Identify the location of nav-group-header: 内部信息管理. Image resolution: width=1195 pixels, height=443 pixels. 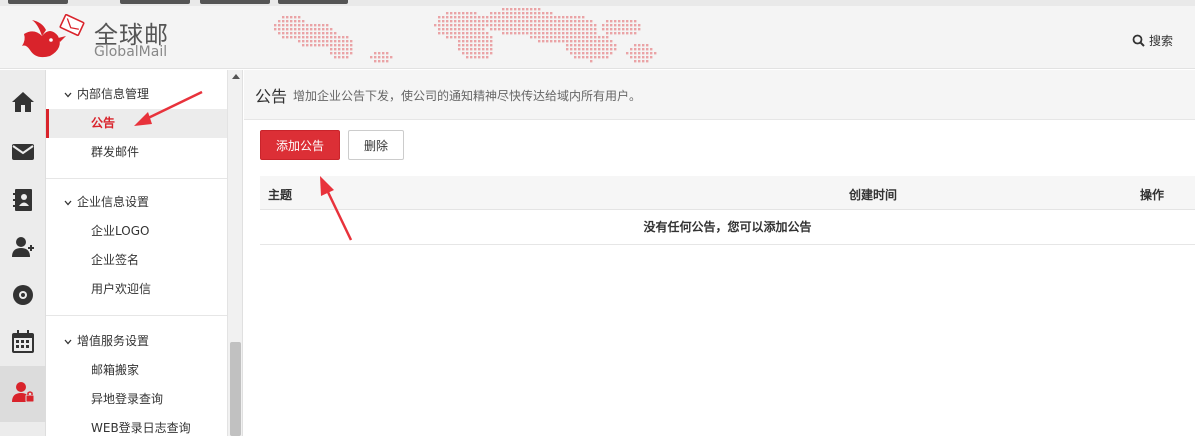
(136, 94).